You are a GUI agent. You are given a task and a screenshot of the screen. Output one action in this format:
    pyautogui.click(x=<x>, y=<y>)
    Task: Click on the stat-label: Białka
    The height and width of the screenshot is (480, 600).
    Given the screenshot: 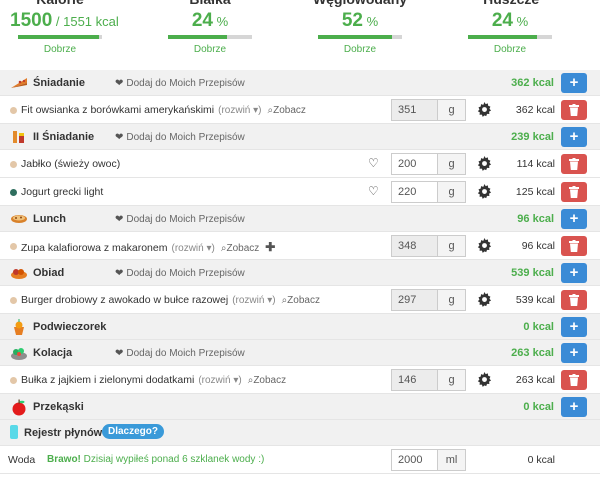 What is the action you would take?
    pyautogui.click(x=210, y=3)
    